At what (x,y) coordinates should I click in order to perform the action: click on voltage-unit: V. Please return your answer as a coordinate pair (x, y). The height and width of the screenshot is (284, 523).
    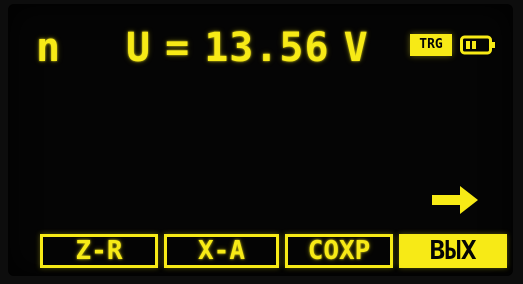
    Looking at the image, I should click on (356, 48).